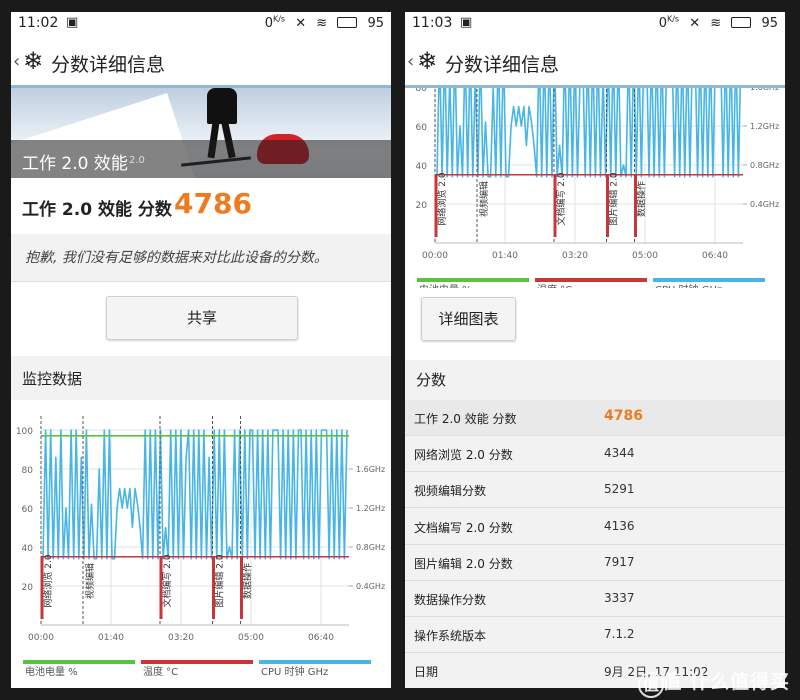 The image size is (800, 700). What do you see at coordinates (465, 419) in the screenshot?
I see `score-row-label: 工作 2.0 效能 分数` at bounding box center [465, 419].